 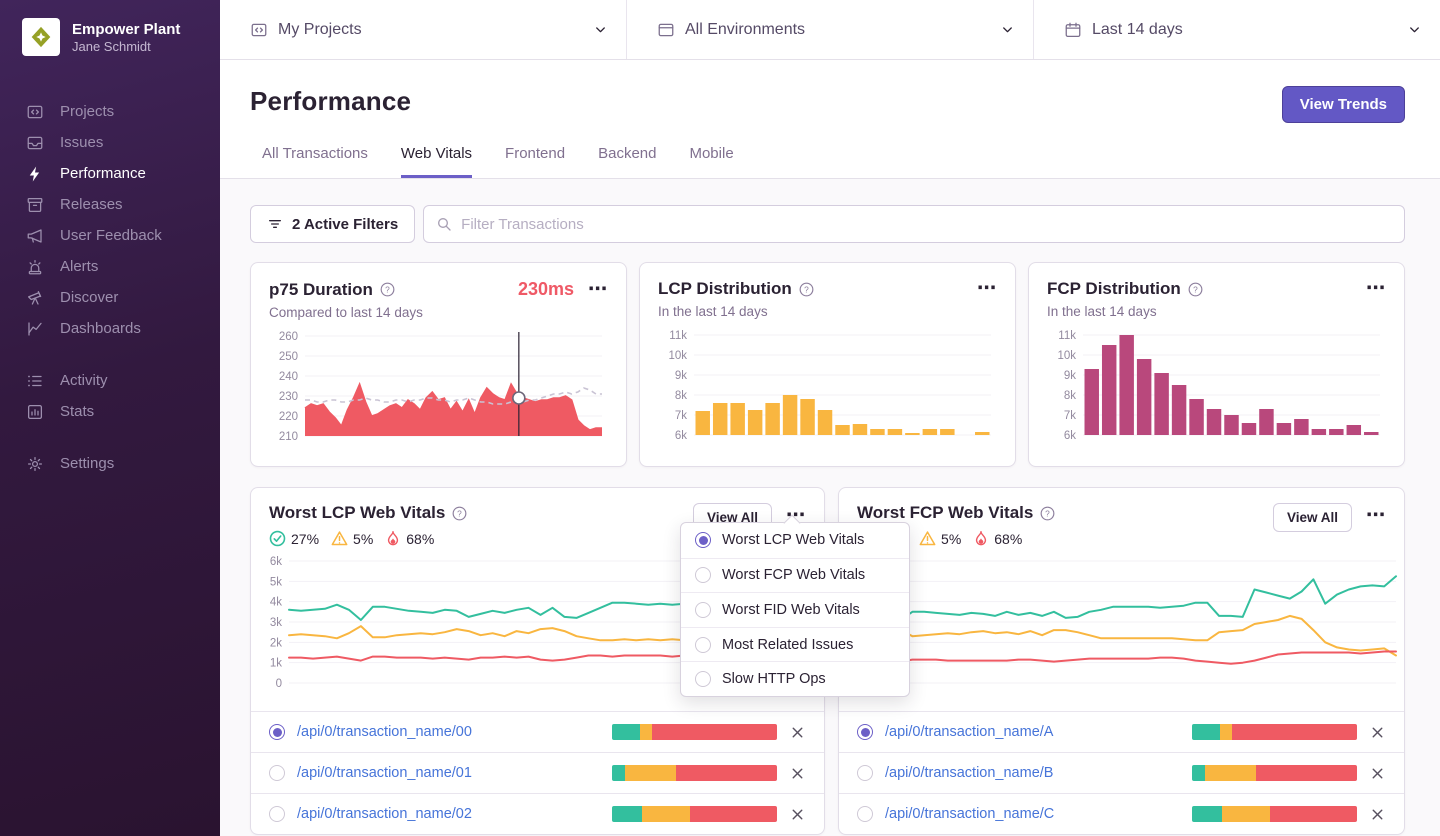 What do you see at coordinates (829, 29) in the screenshot?
I see `environment-selector: All Environments` at bounding box center [829, 29].